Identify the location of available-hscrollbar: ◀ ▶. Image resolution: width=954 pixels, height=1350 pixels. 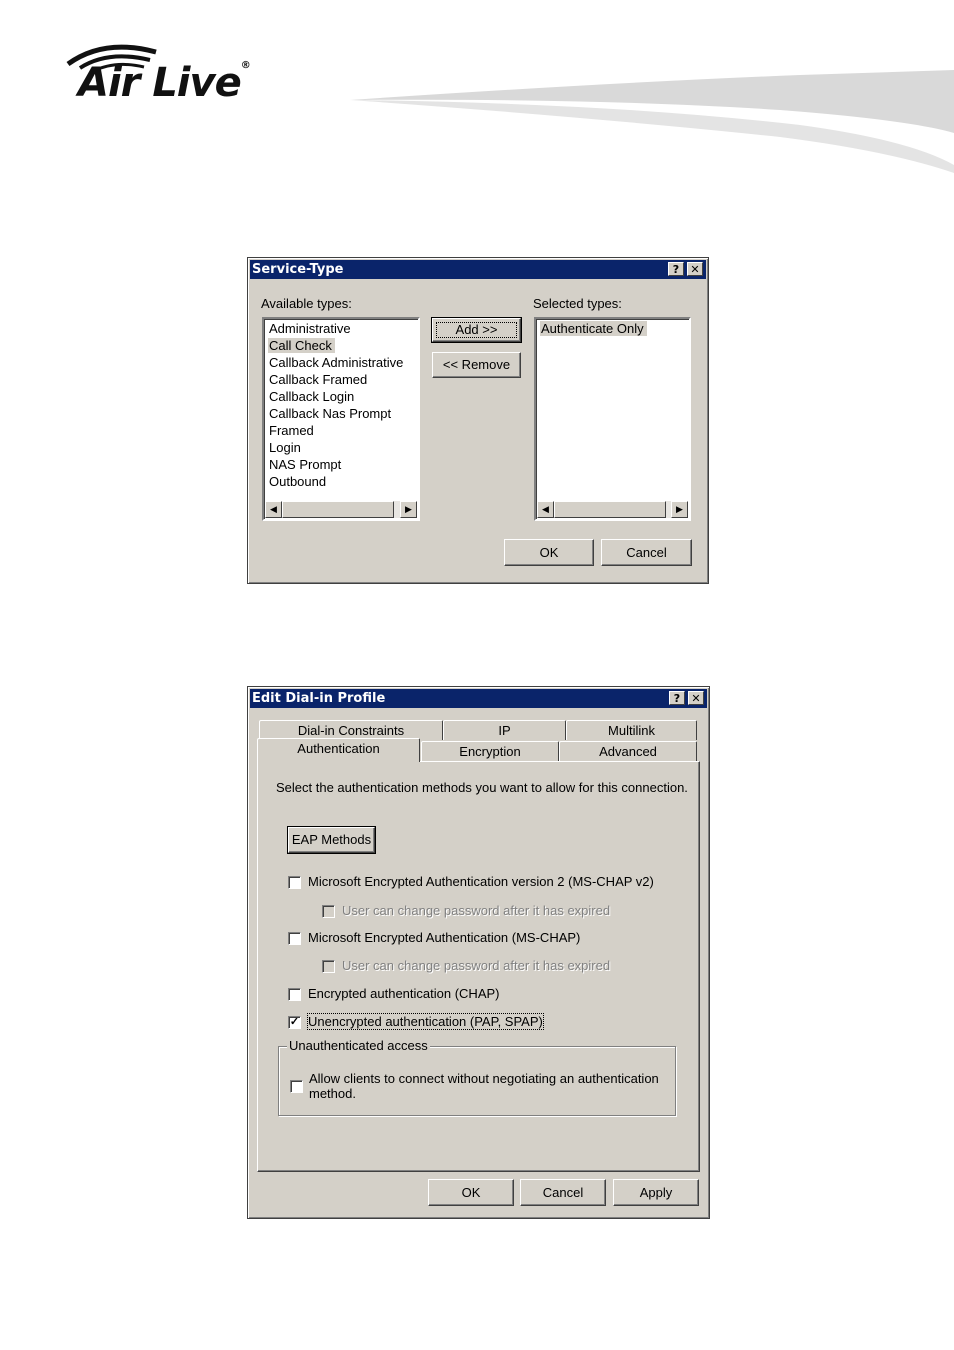
(341, 509).